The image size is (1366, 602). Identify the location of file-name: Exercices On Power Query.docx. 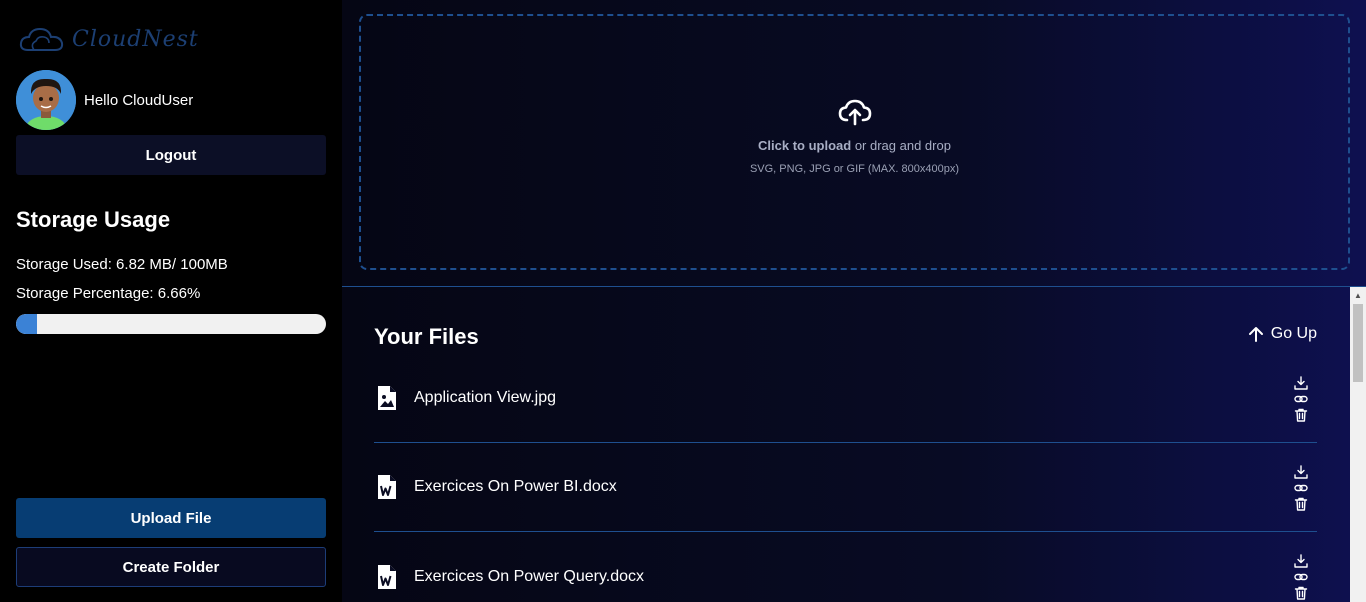
(529, 577).